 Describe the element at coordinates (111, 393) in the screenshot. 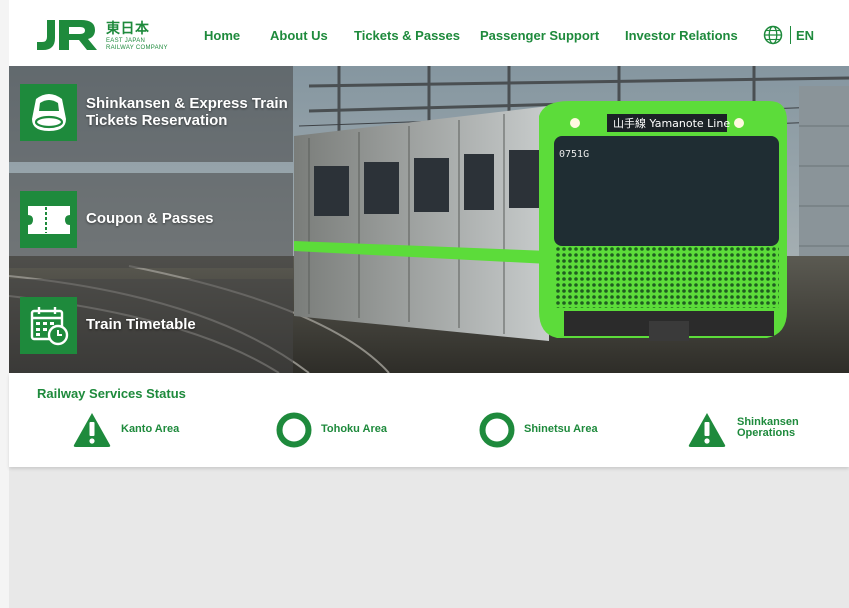

I see `status-title: Railway Services Status` at that location.